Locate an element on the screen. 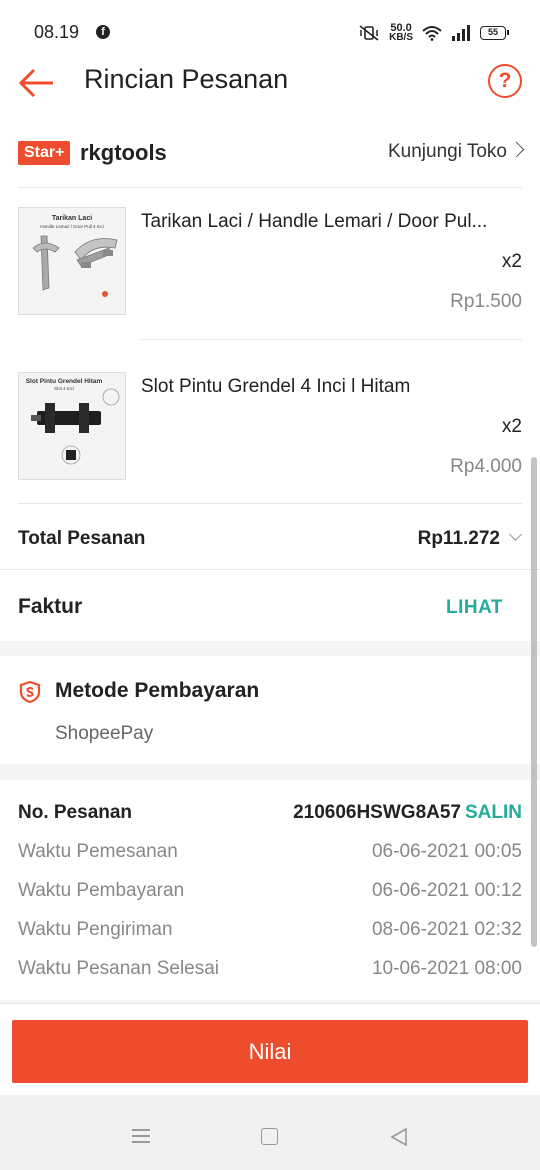 The image size is (540, 1170). payment-time-label: Waktu Pembayaran is located at coordinates (101, 890).